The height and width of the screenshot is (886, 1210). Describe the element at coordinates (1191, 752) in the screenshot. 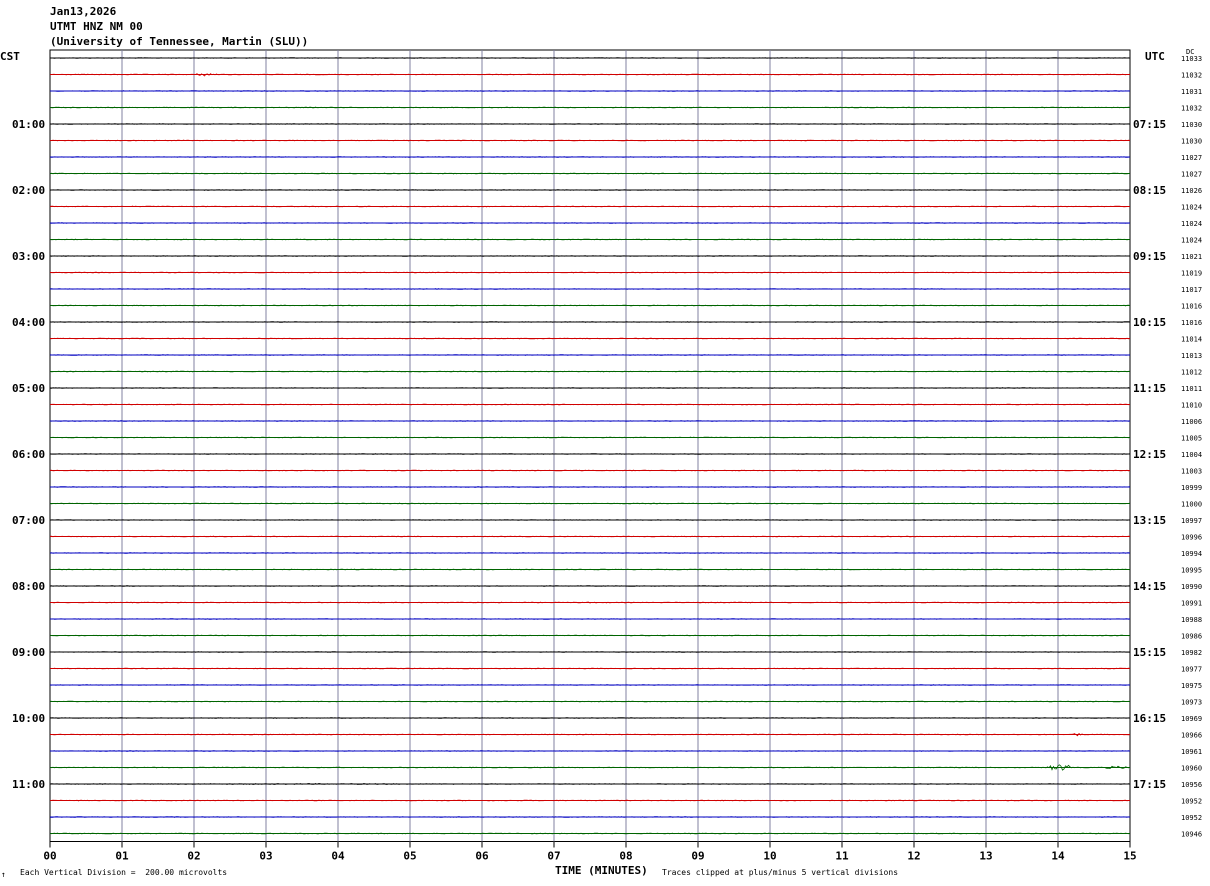

I see `dc-offset-label: 10961` at that location.